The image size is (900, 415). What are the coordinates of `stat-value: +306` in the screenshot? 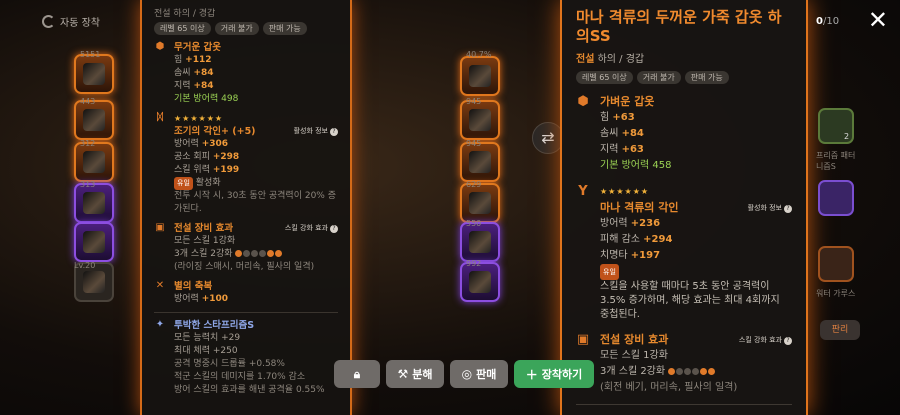 It's located at (215, 144).